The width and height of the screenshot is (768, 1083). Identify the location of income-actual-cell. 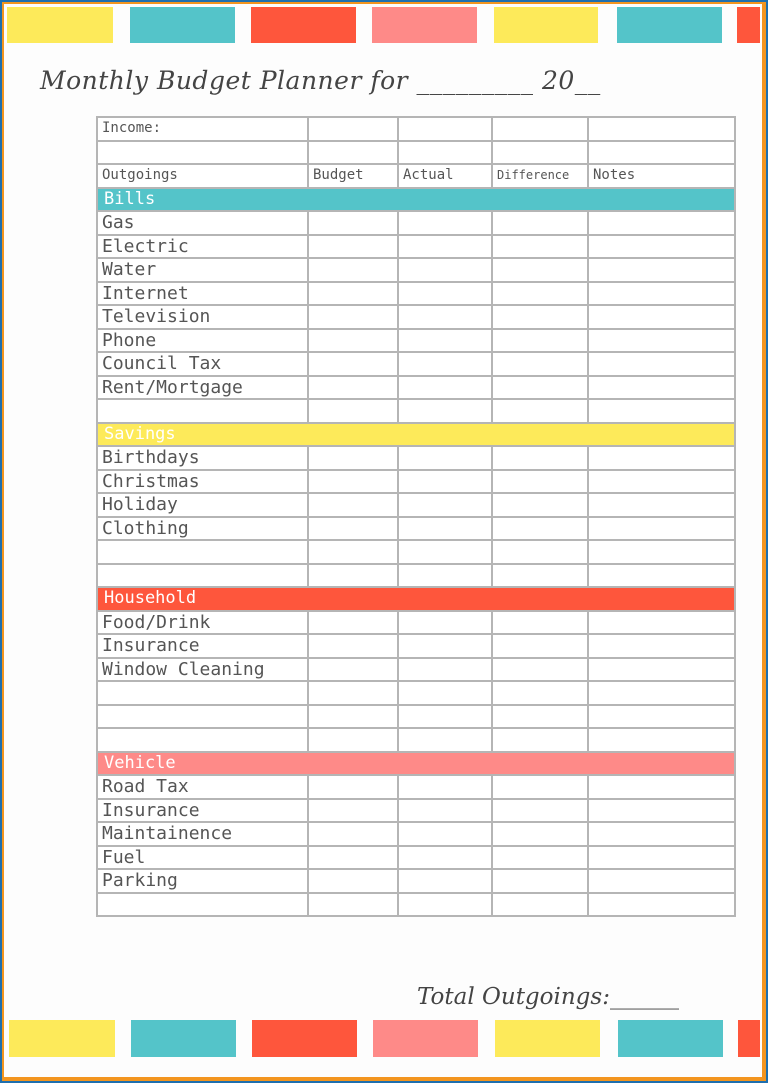
(445, 129).